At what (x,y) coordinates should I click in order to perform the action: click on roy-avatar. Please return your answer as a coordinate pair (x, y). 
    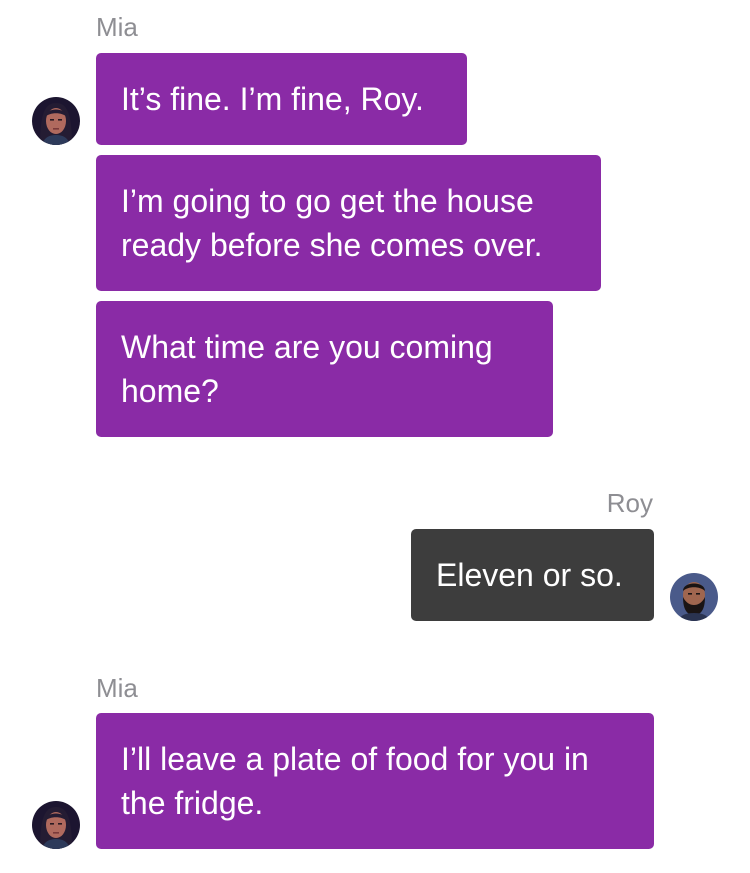
    Looking at the image, I should click on (694, 597).